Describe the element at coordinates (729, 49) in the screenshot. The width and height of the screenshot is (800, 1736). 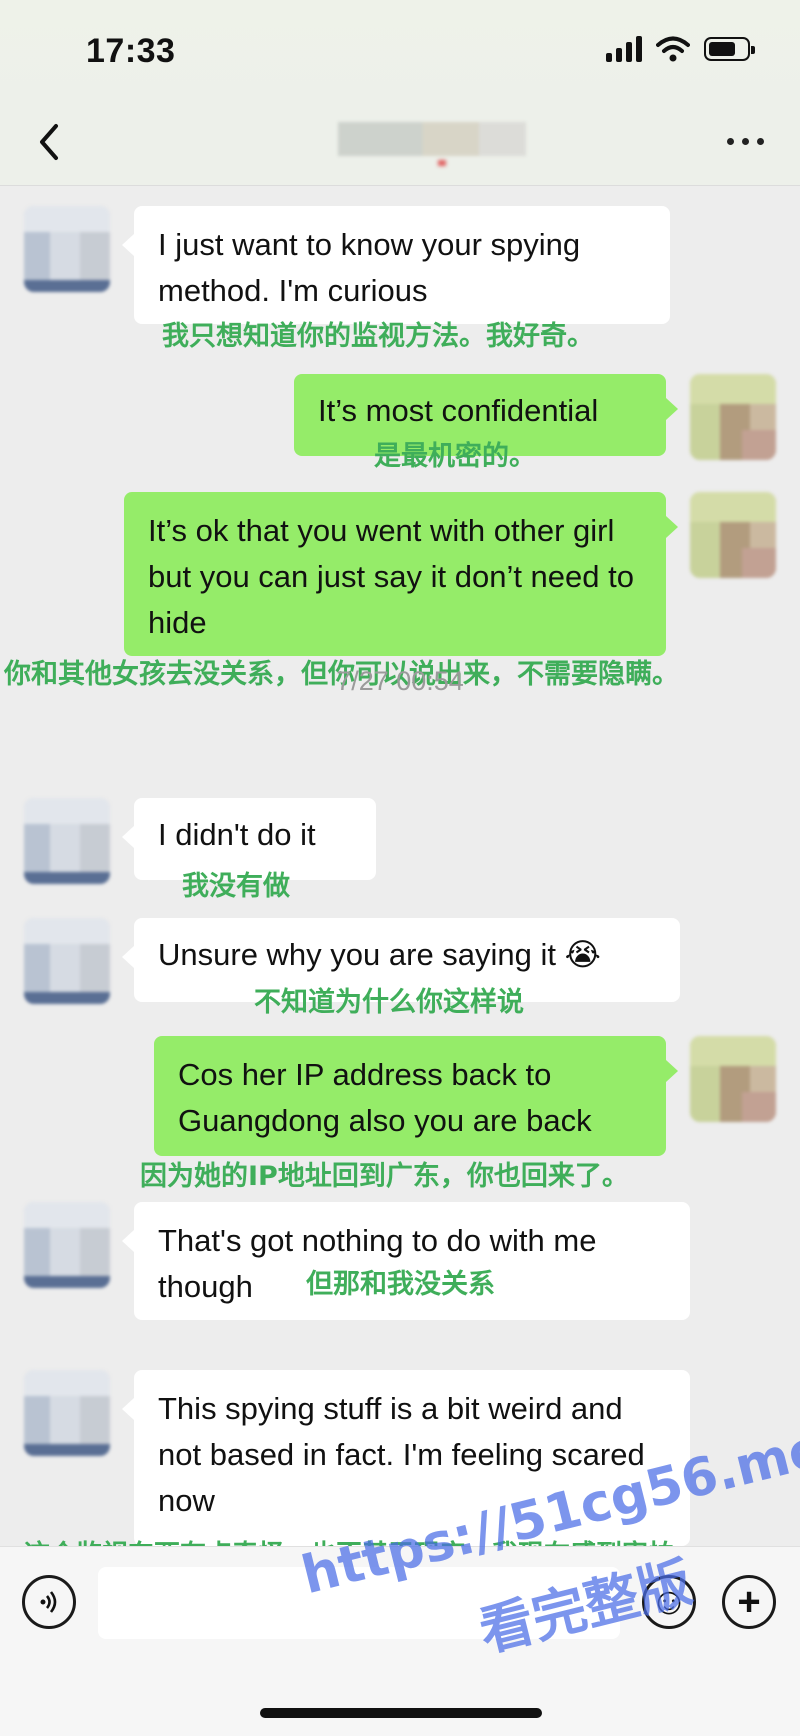
I see `battery-icon` at that location.